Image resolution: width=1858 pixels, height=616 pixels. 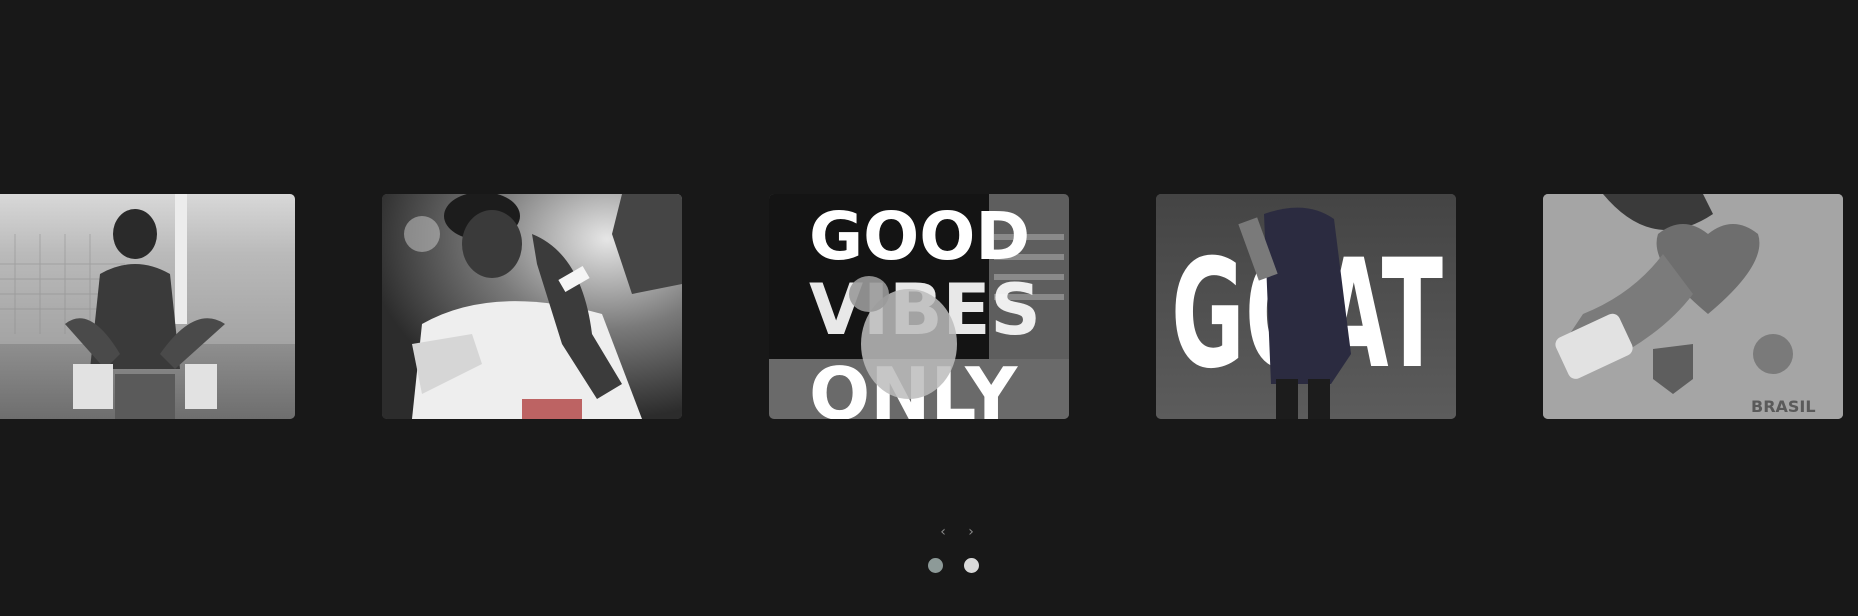 I want to click on carousel-nav: ‹ ›, so click(x=957, y=532).